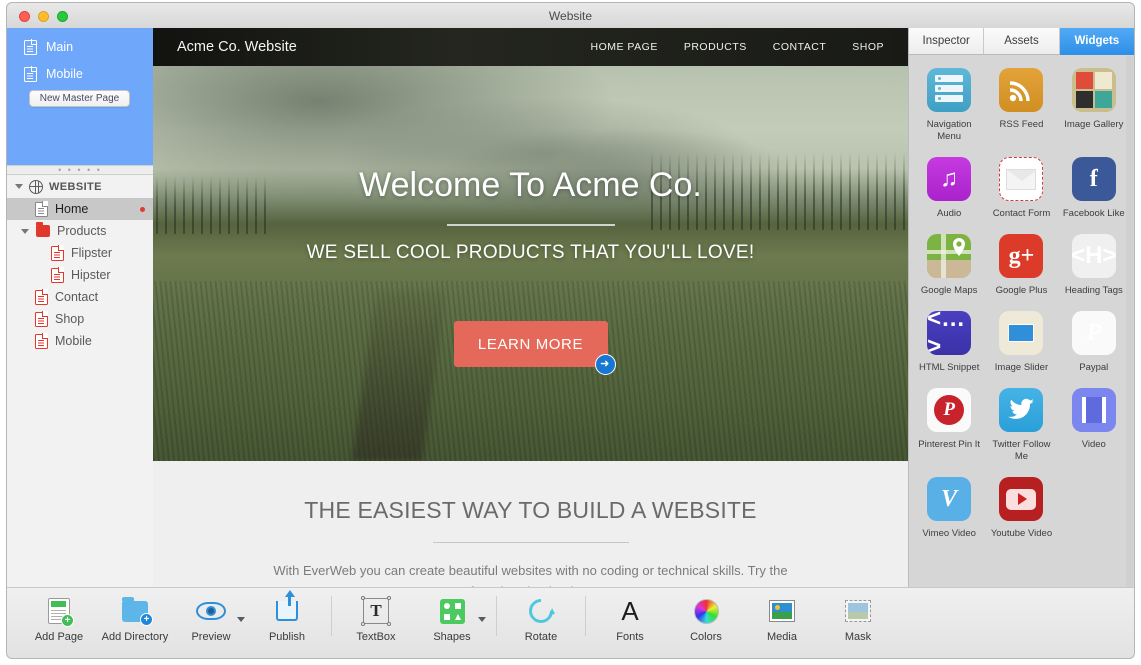 The width and height of the screenshot is (1141, 665). I want to click on widget-html-snippet: <…> HTML Snippet, so click(949, 342).